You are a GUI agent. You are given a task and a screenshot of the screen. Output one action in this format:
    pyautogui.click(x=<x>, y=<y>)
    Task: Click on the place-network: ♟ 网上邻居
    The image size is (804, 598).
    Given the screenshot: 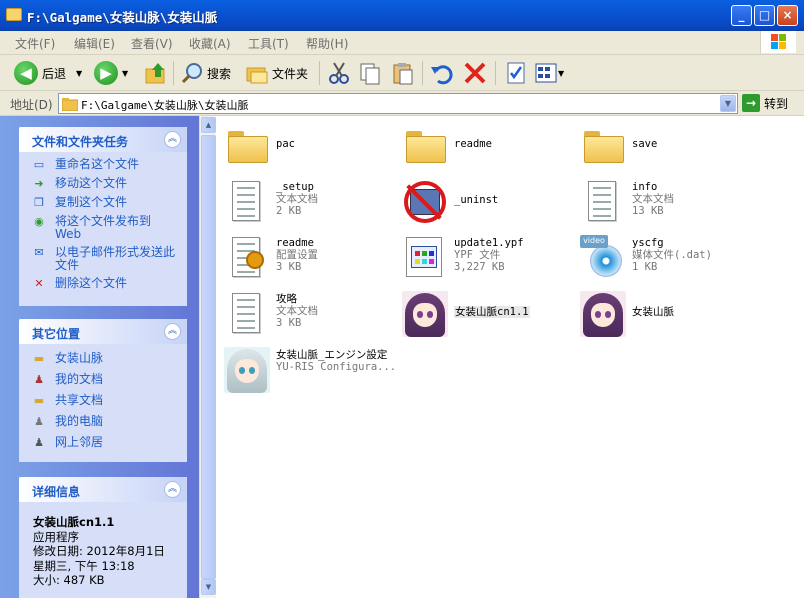 What is the action you would take?
    pyautogui.click(x=104, y=443)
    